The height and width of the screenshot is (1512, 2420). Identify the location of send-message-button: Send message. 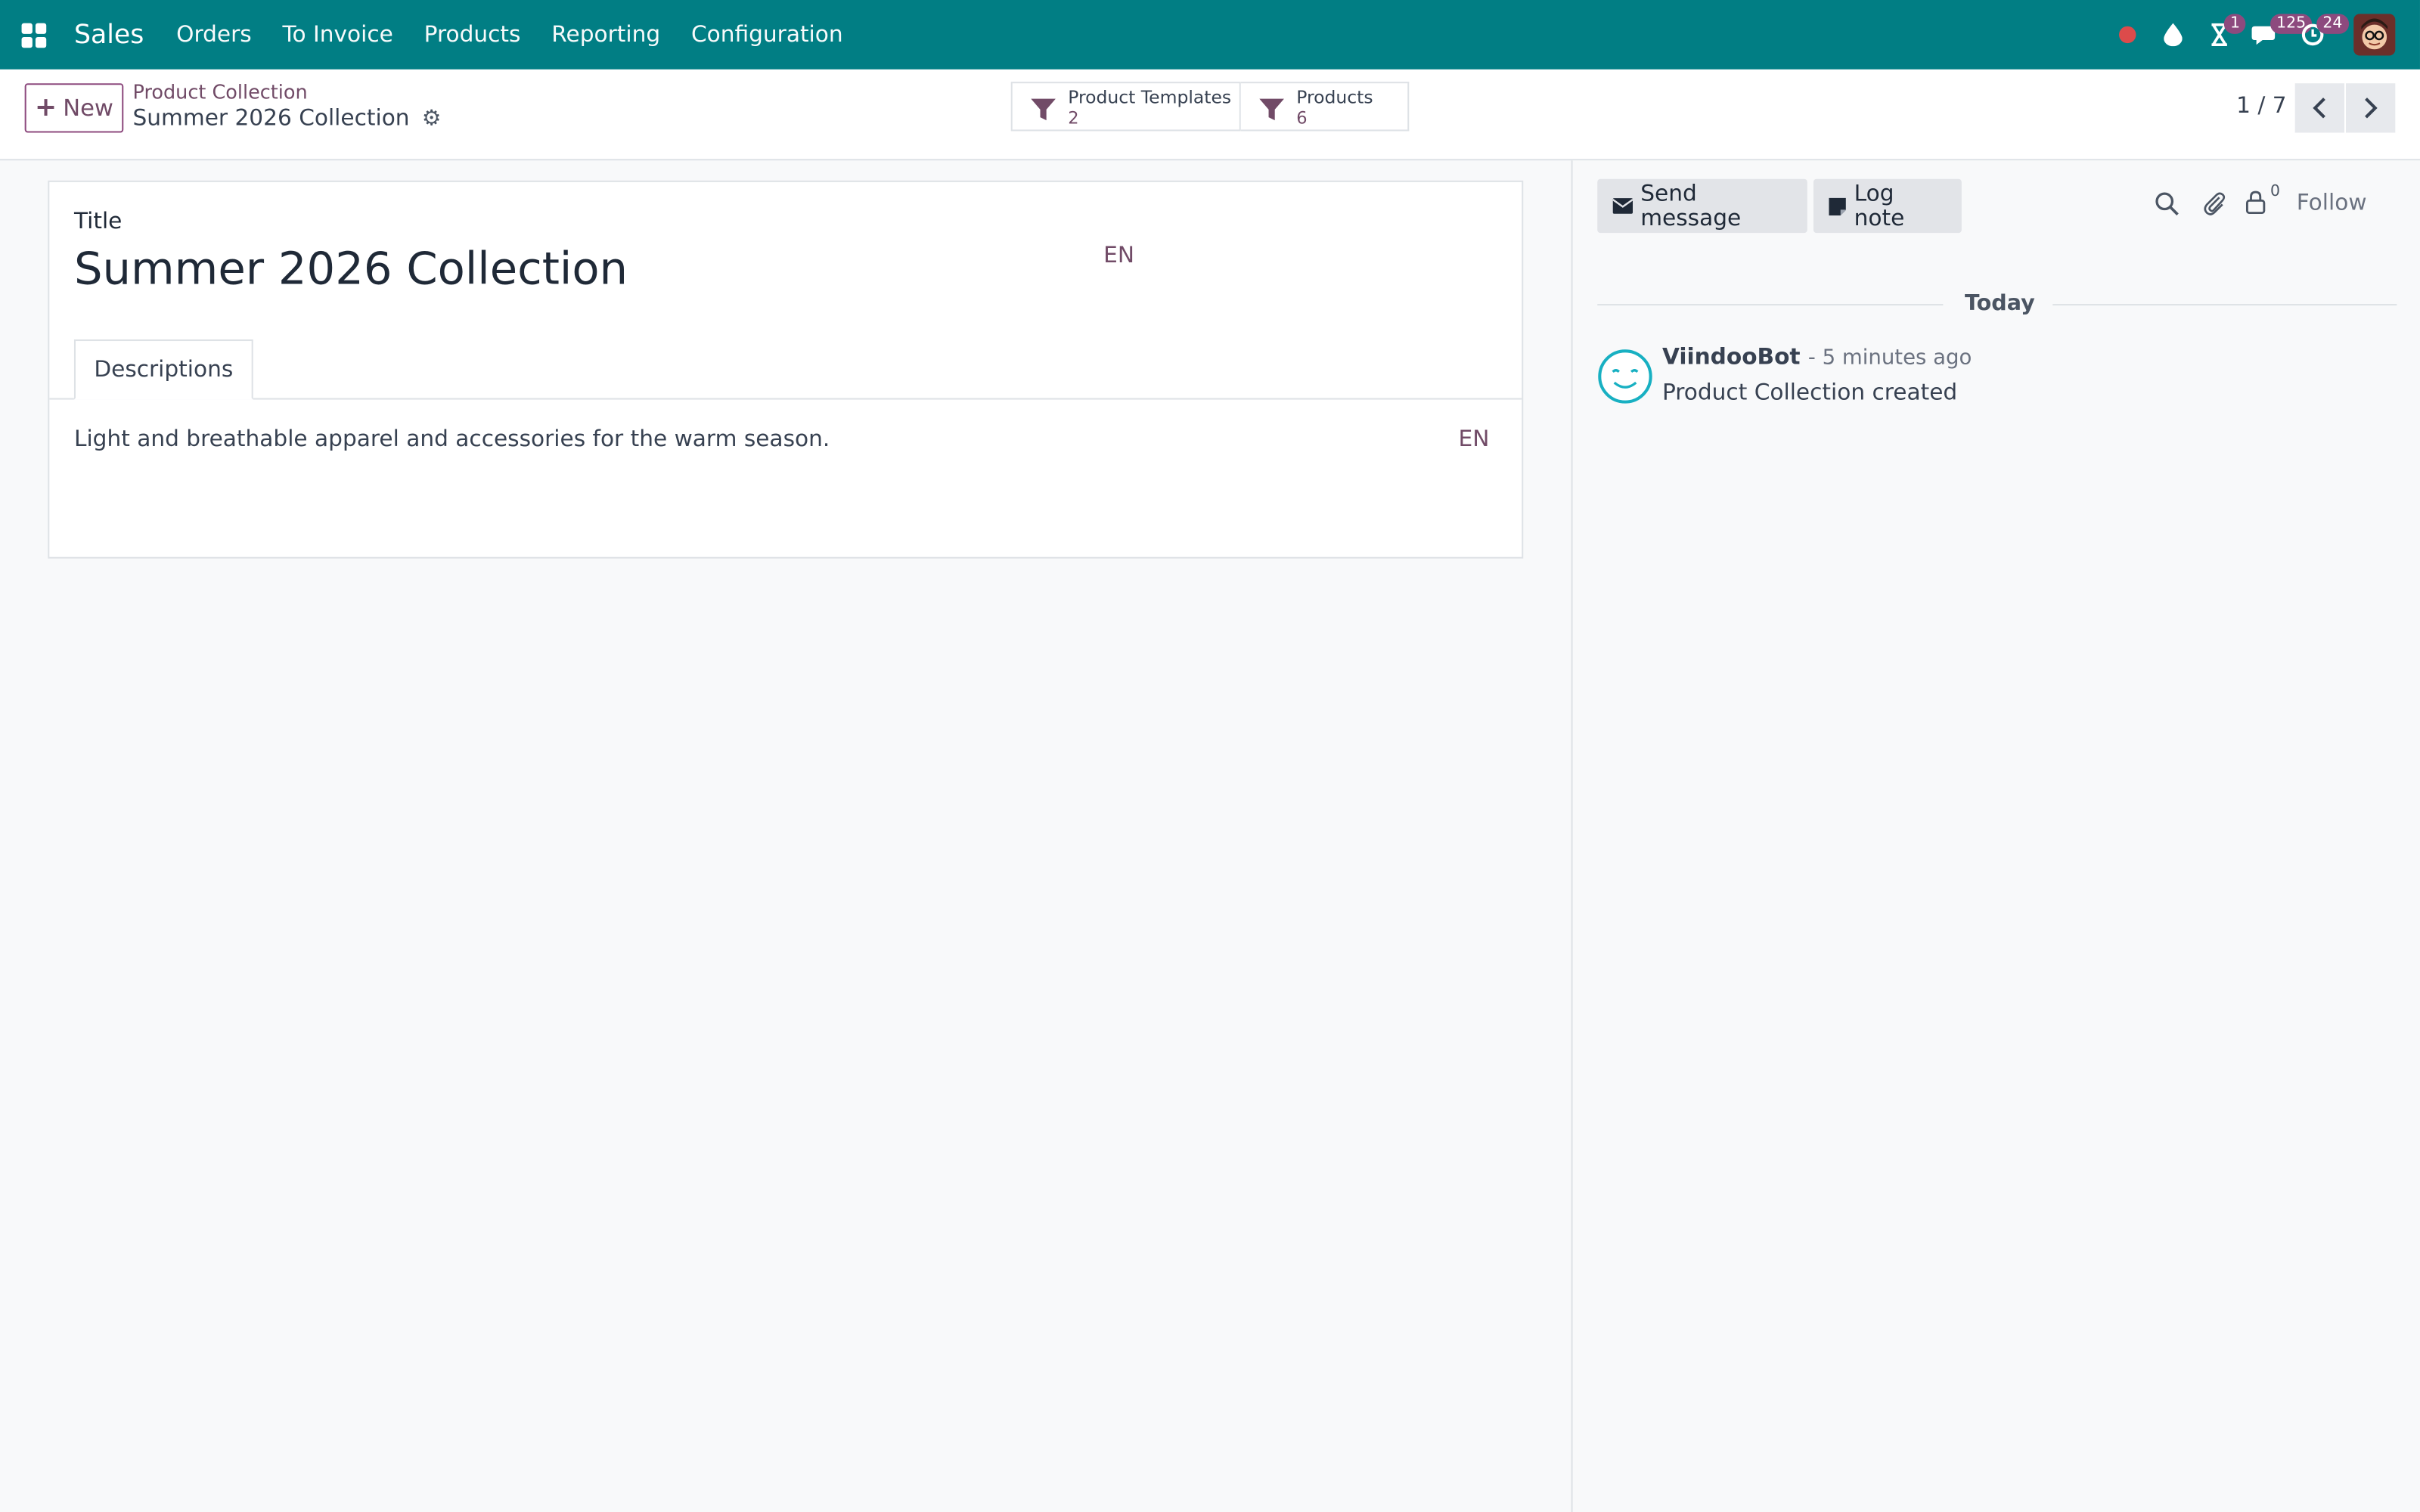
(1702, 206).